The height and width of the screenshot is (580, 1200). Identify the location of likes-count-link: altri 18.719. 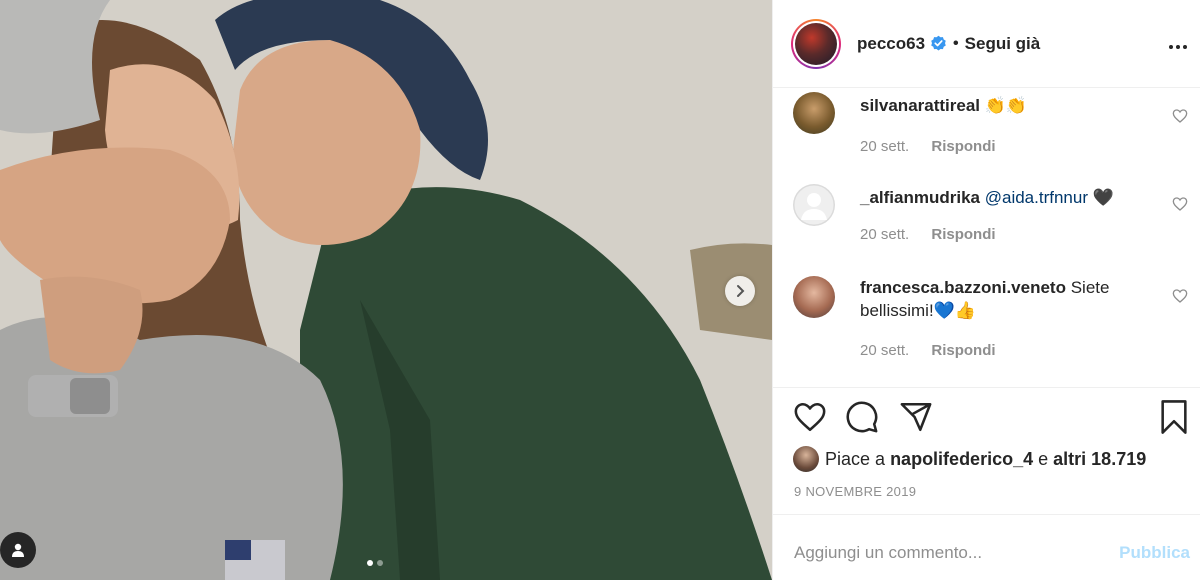
(1099, 459).